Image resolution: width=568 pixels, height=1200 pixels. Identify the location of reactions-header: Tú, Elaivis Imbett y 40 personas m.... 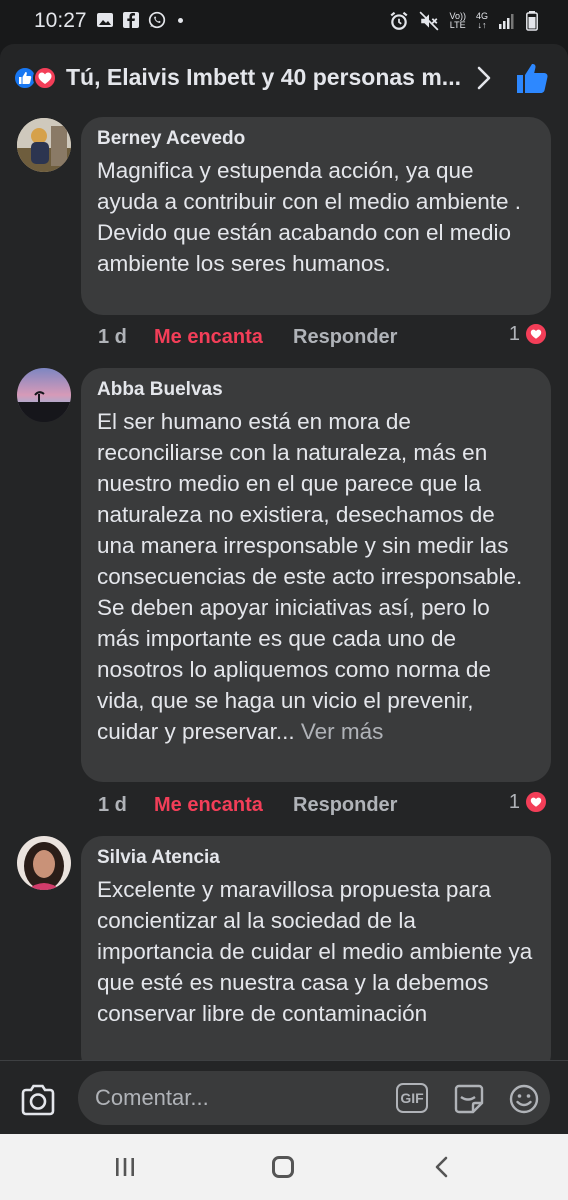
(284, 77).